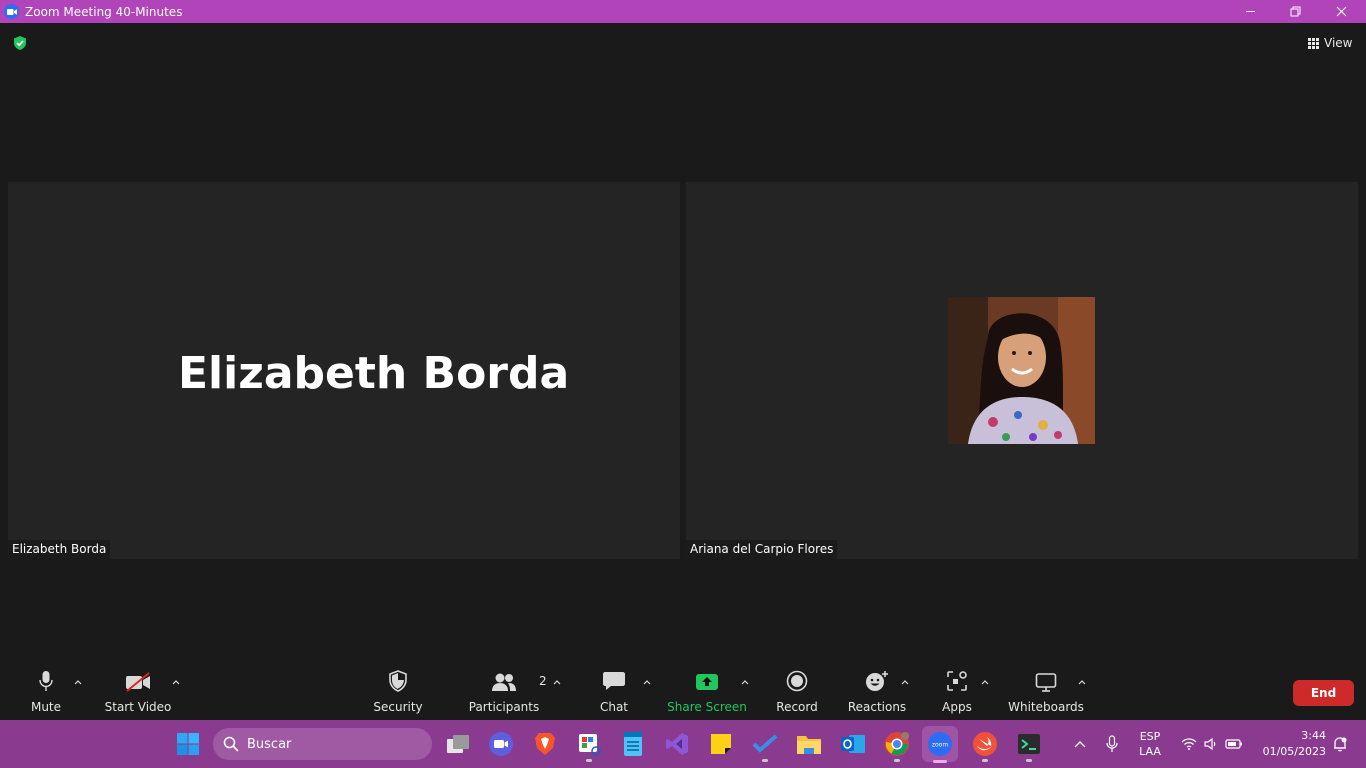 The image size is (1366, 768). I want to click on windows-start-icon, so click(188, 744).